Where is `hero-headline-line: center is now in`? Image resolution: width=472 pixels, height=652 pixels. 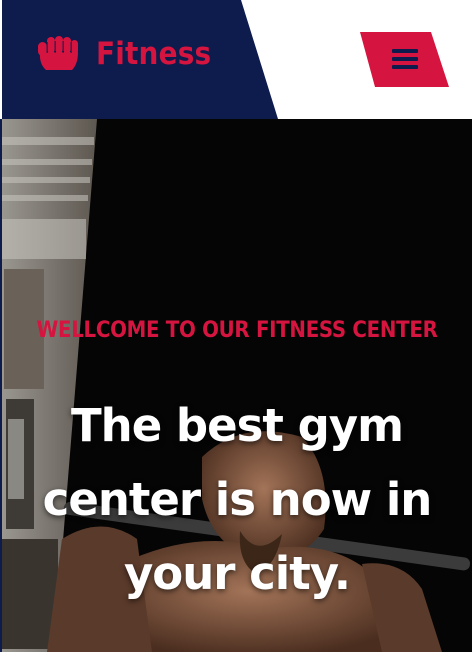
hero-headline-line: center is now in is located at coordinates (237, 499).